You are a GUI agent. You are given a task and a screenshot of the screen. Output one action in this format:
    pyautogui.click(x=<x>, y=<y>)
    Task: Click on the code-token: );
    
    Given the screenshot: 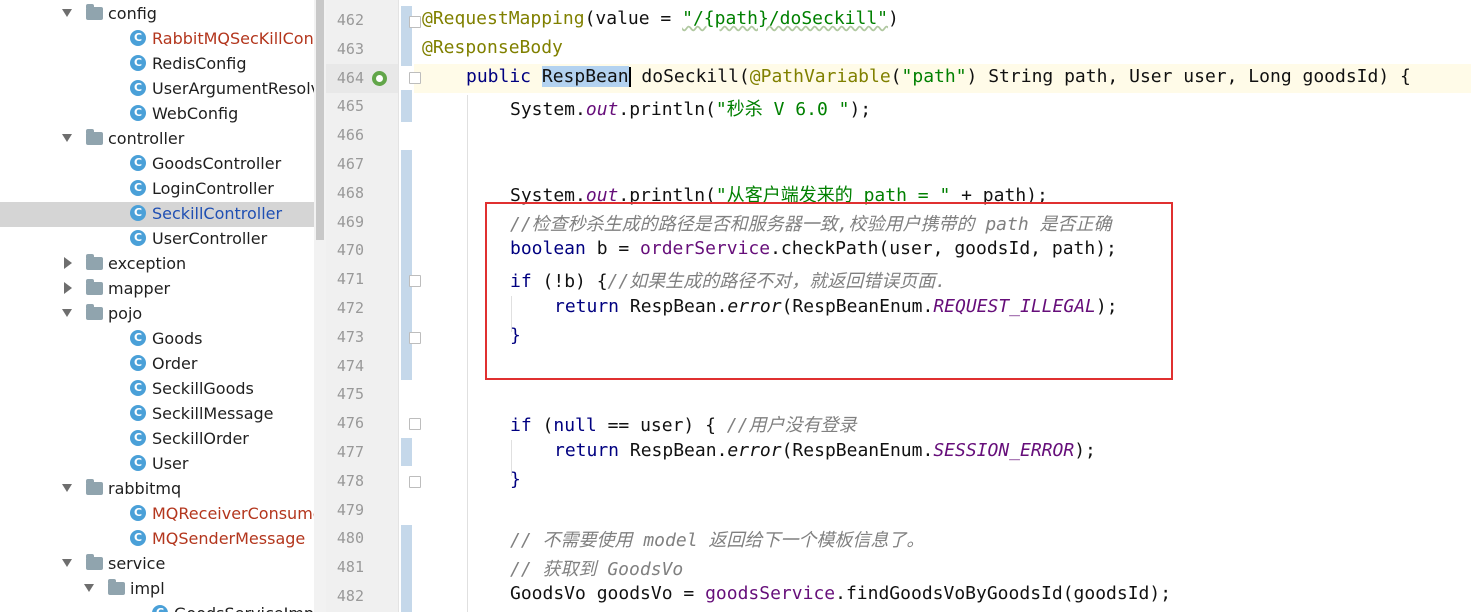 What is the action you would take?
    pyautogui.click(x=1085, y=450)
    